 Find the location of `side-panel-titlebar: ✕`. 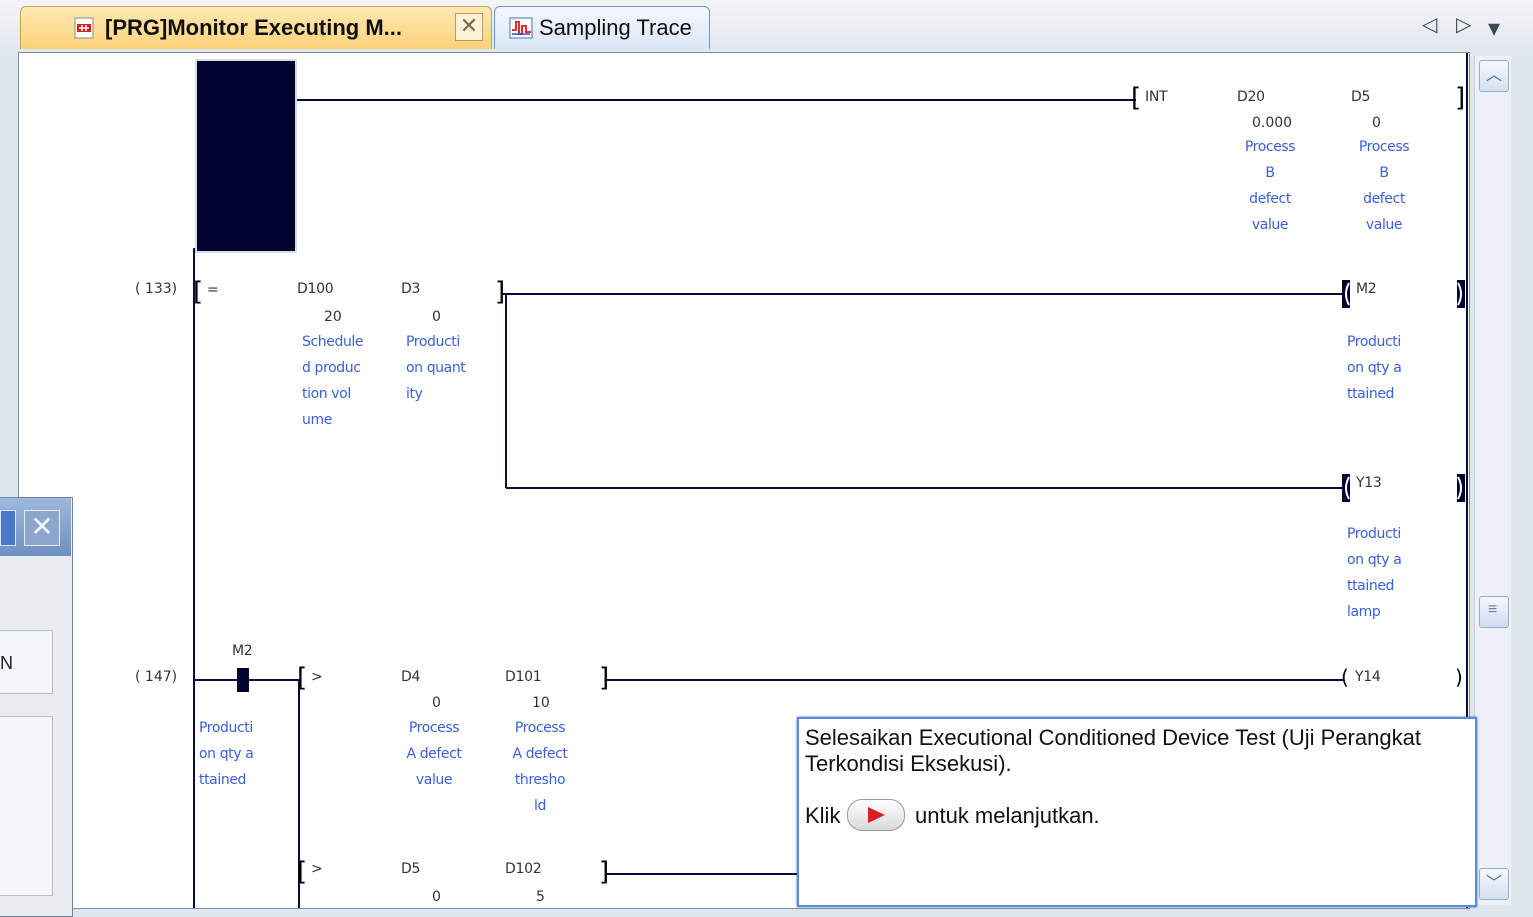

side-panel-titlebar: ✕ is located at coordinates (35, 527).